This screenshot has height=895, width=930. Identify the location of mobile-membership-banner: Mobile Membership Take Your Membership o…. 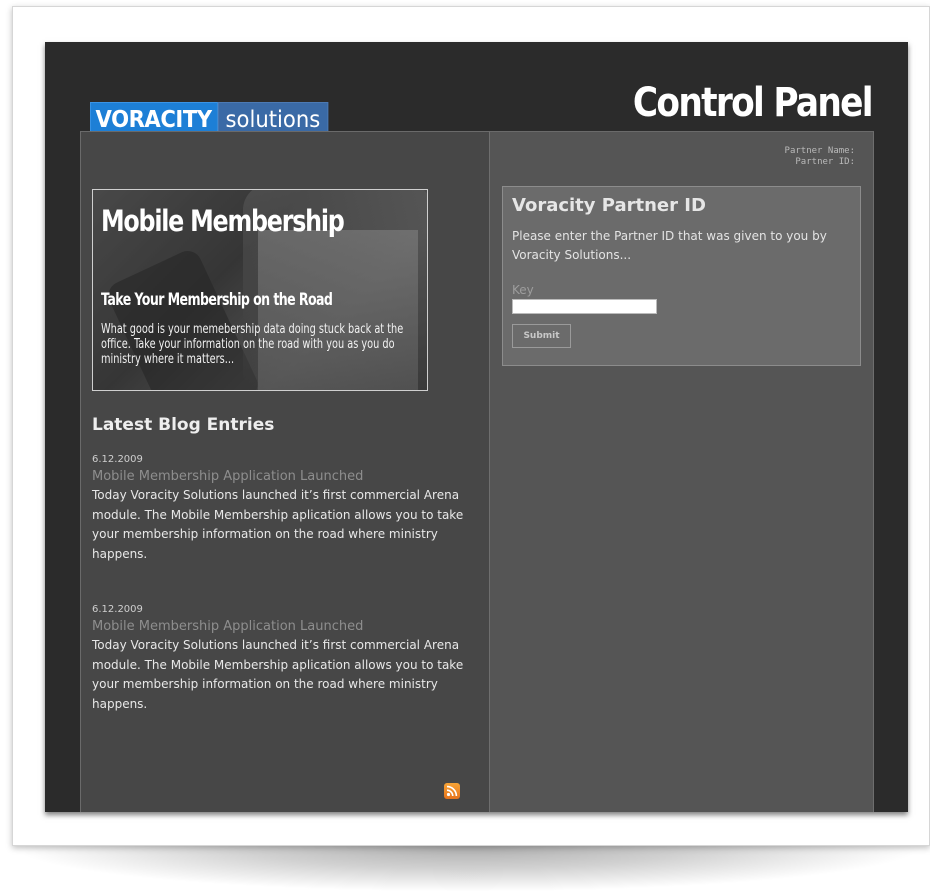
(260, 290).